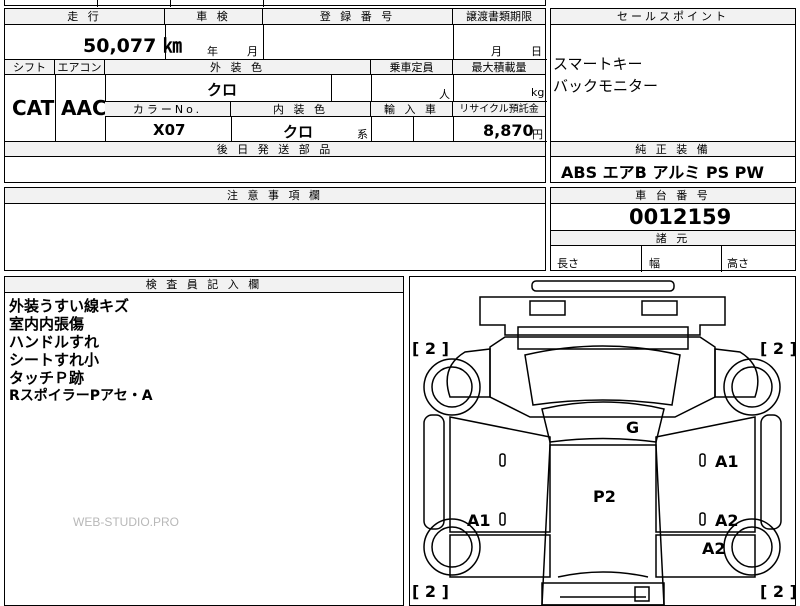 Image resolution: width=800 pixels, height=606 pixels. Describe the element at coordinates (499, 17) in the screenshot. I see `transfer-label: 譲渡書類期限` at that location.